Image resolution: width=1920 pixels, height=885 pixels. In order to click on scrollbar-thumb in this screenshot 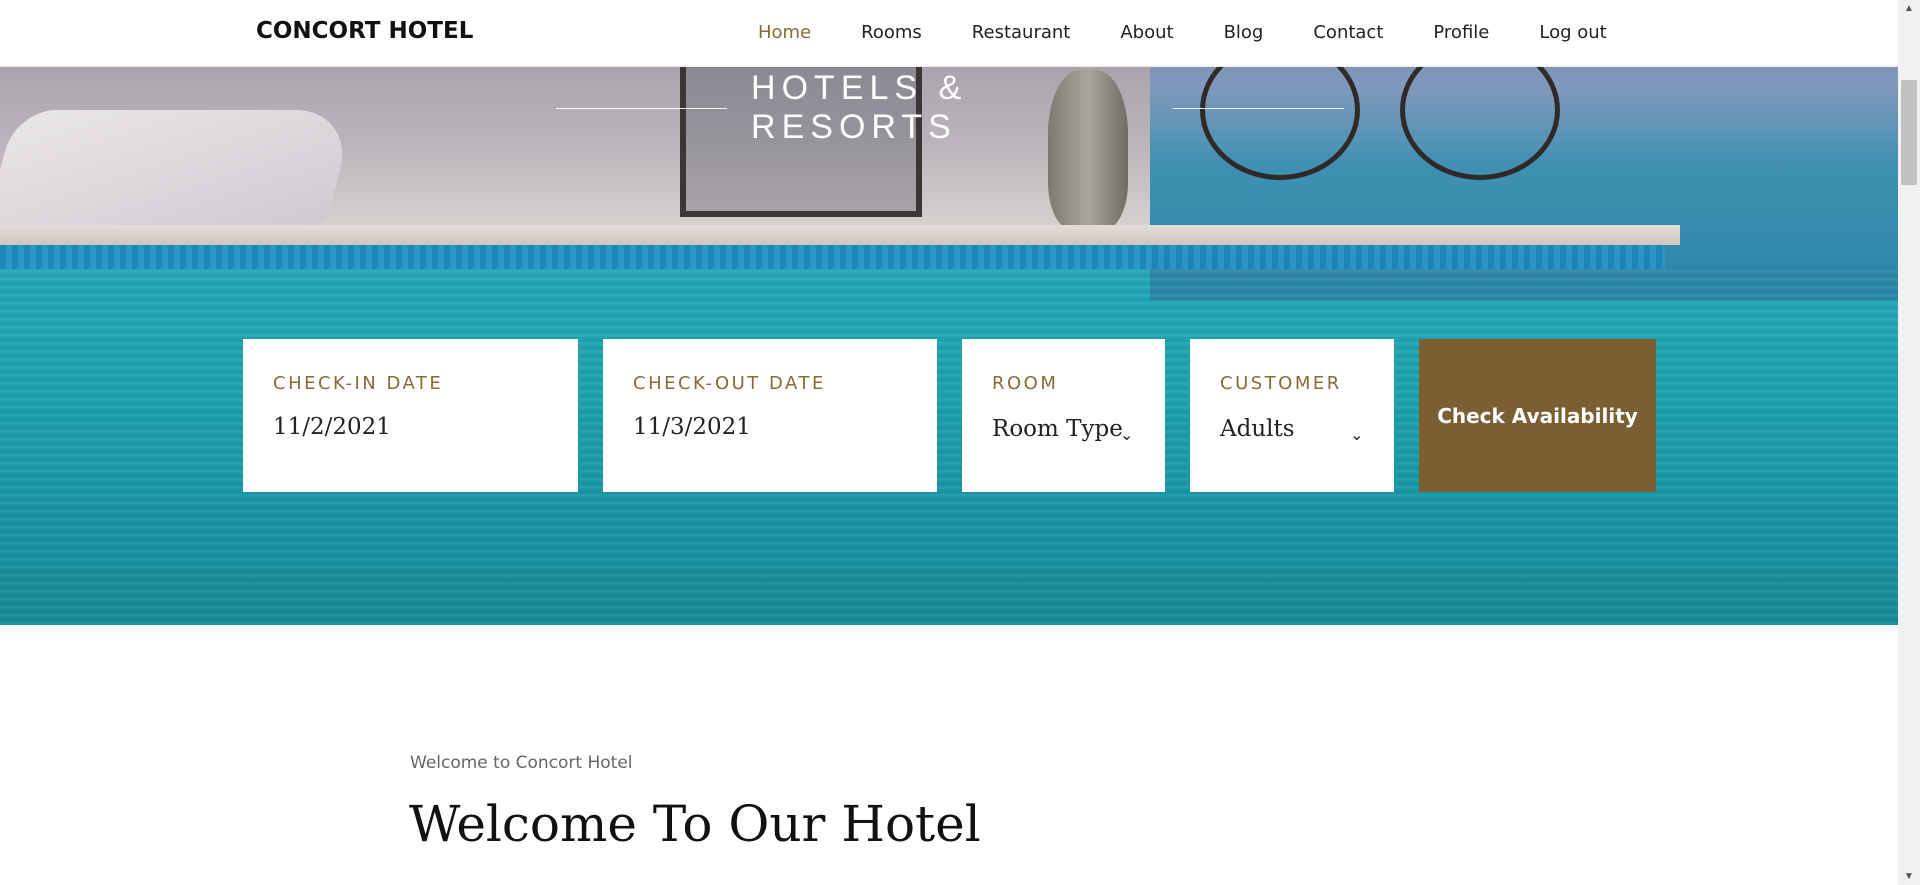, I will do `click(1909, 132)`.